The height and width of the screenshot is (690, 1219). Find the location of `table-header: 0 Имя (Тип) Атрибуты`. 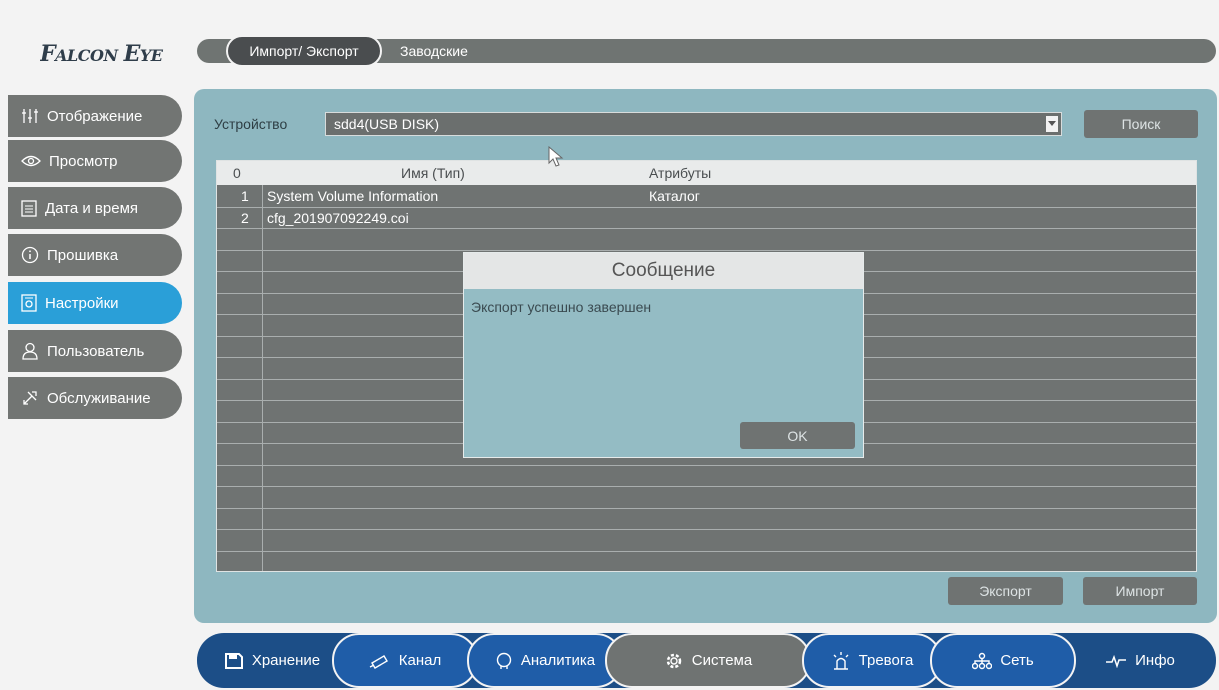

table-header: 0 Имя (Тип) Атрибуты is located at coordinates (706, 173).